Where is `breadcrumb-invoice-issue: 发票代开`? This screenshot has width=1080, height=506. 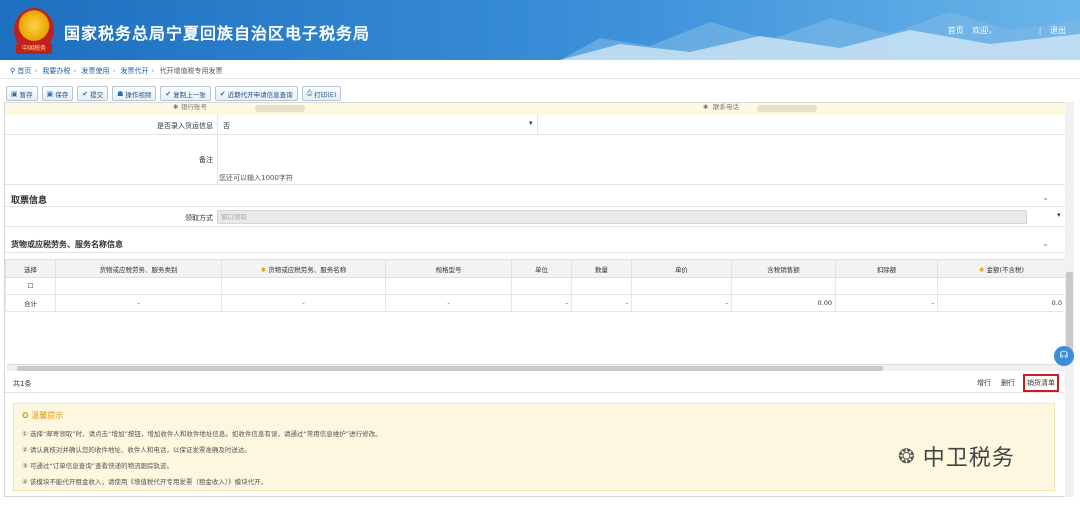
breadcrumb-invoice-issue: 发票代开 is located at coordinates (135, 71).